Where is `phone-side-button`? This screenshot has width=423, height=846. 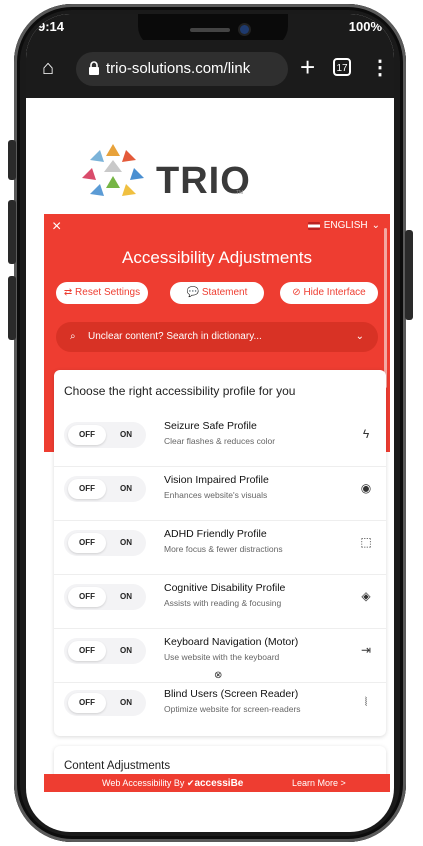 phone-side-button is located at coordinates (12, 160).